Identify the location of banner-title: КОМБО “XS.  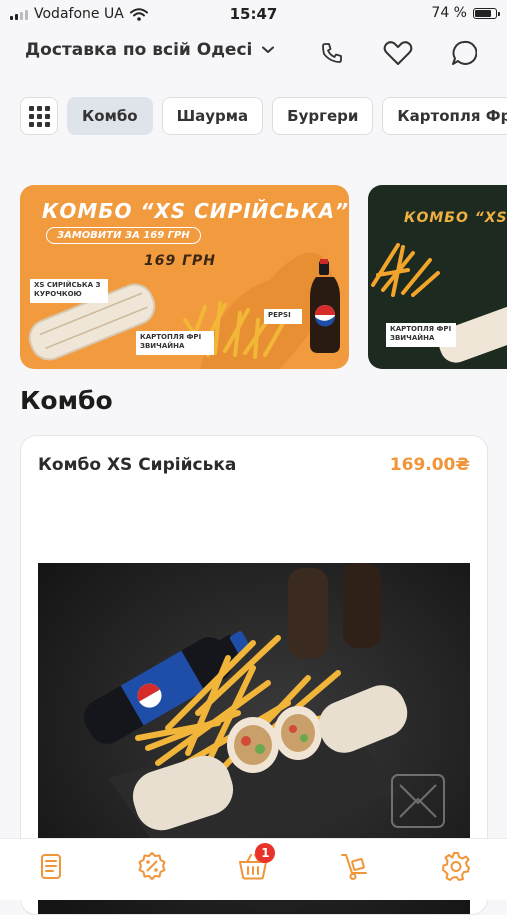
(455, 218).